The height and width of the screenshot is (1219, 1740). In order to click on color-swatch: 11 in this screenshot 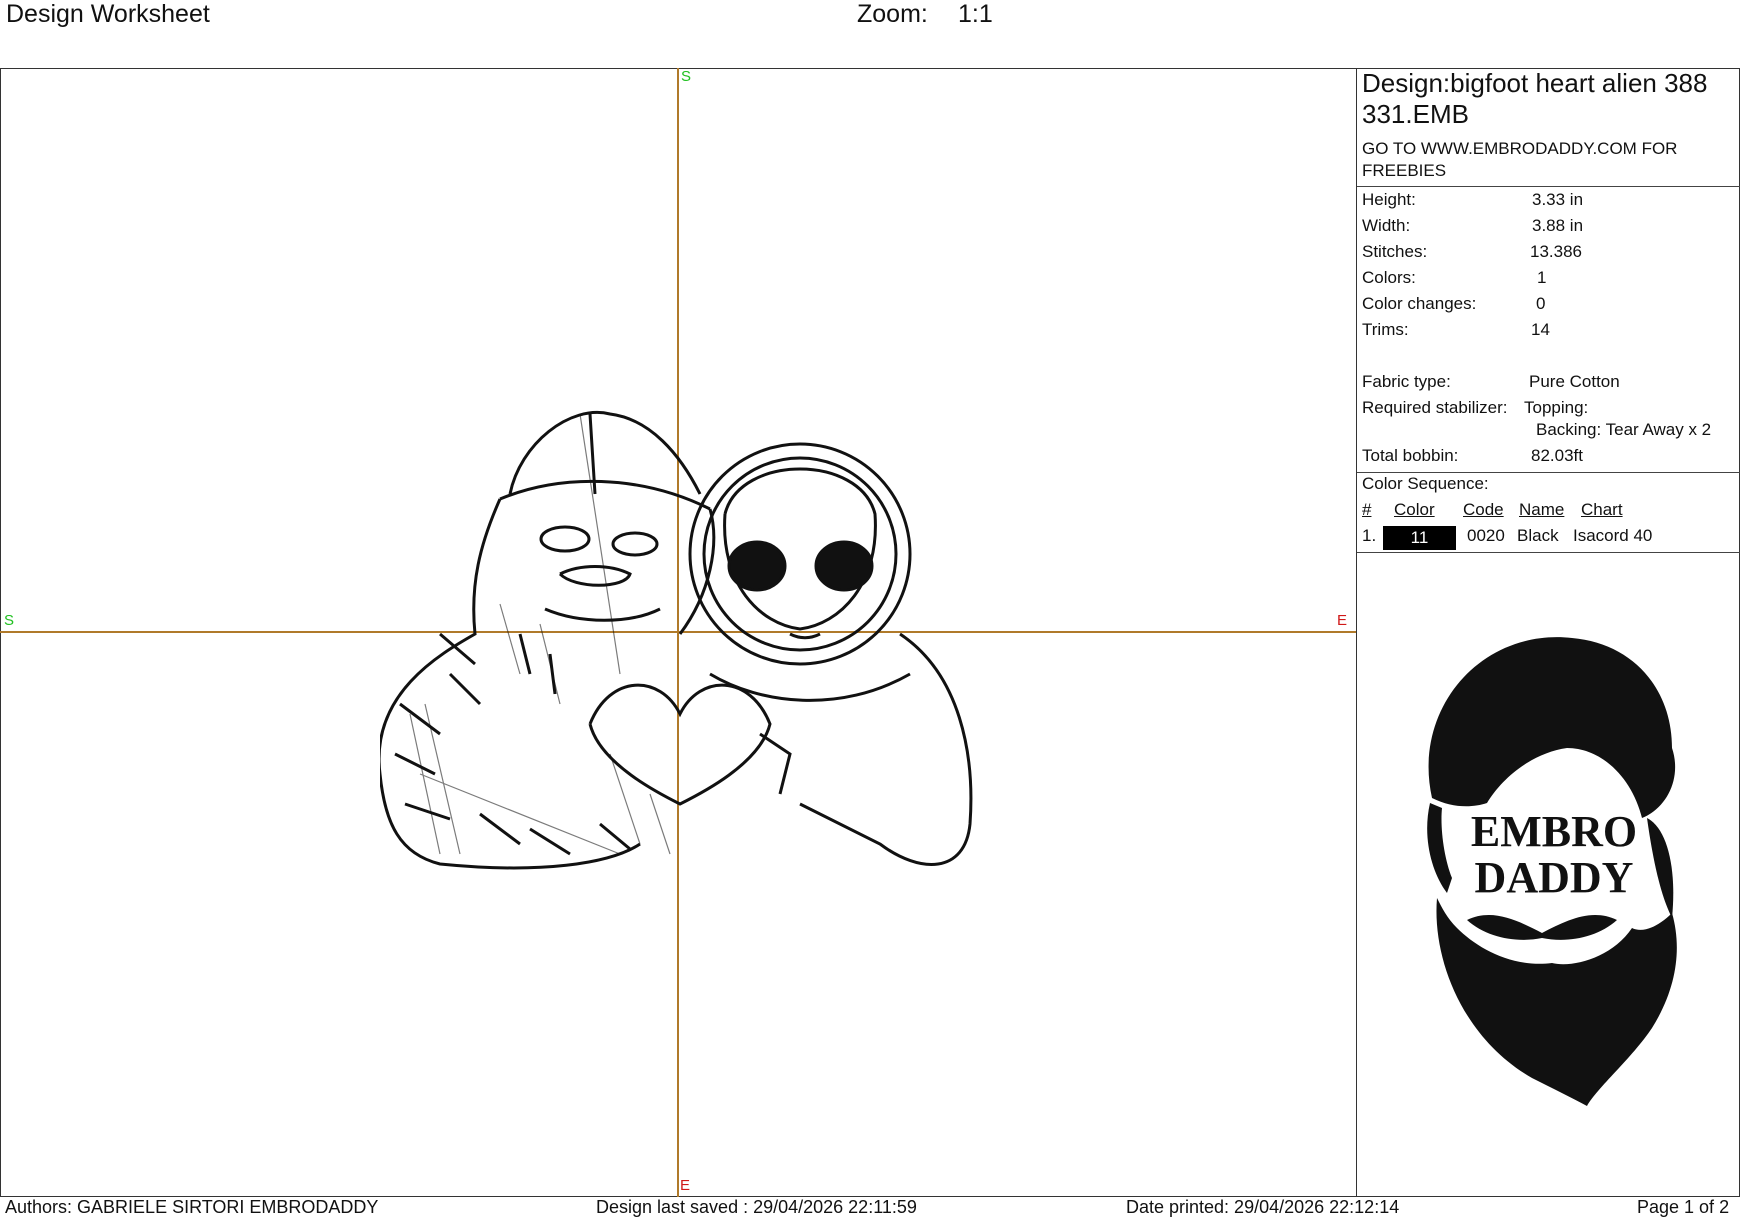, I will do `click(1419, 538)`.